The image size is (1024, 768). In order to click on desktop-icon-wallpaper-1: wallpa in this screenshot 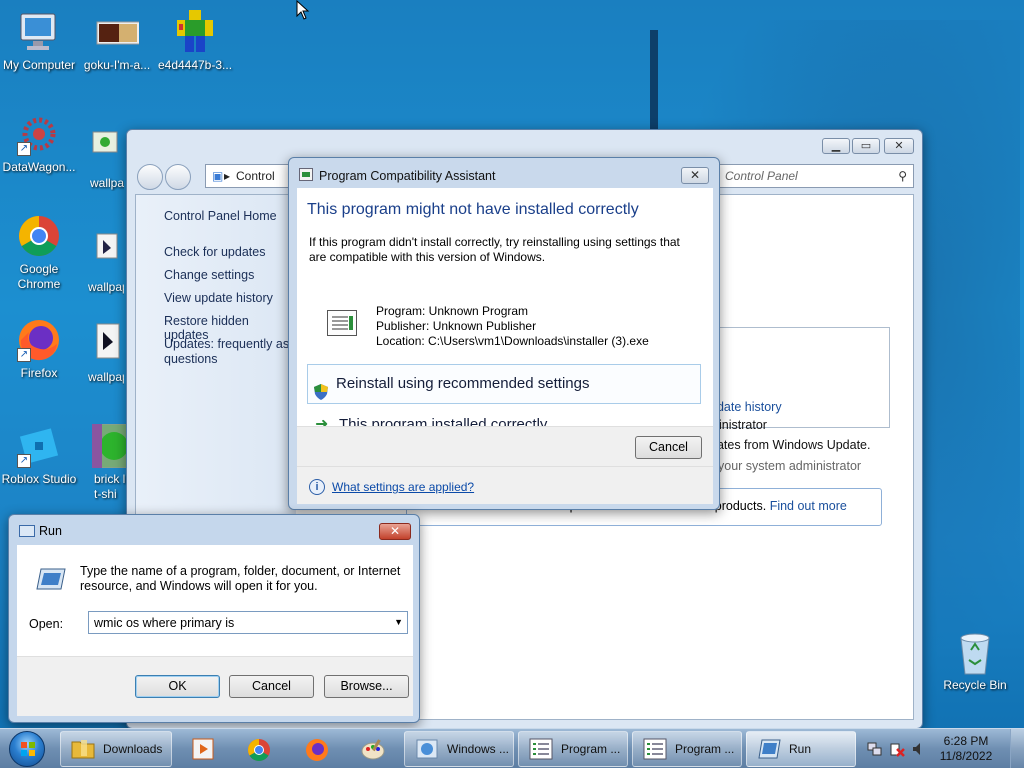, I will do `click(101, 159)`.